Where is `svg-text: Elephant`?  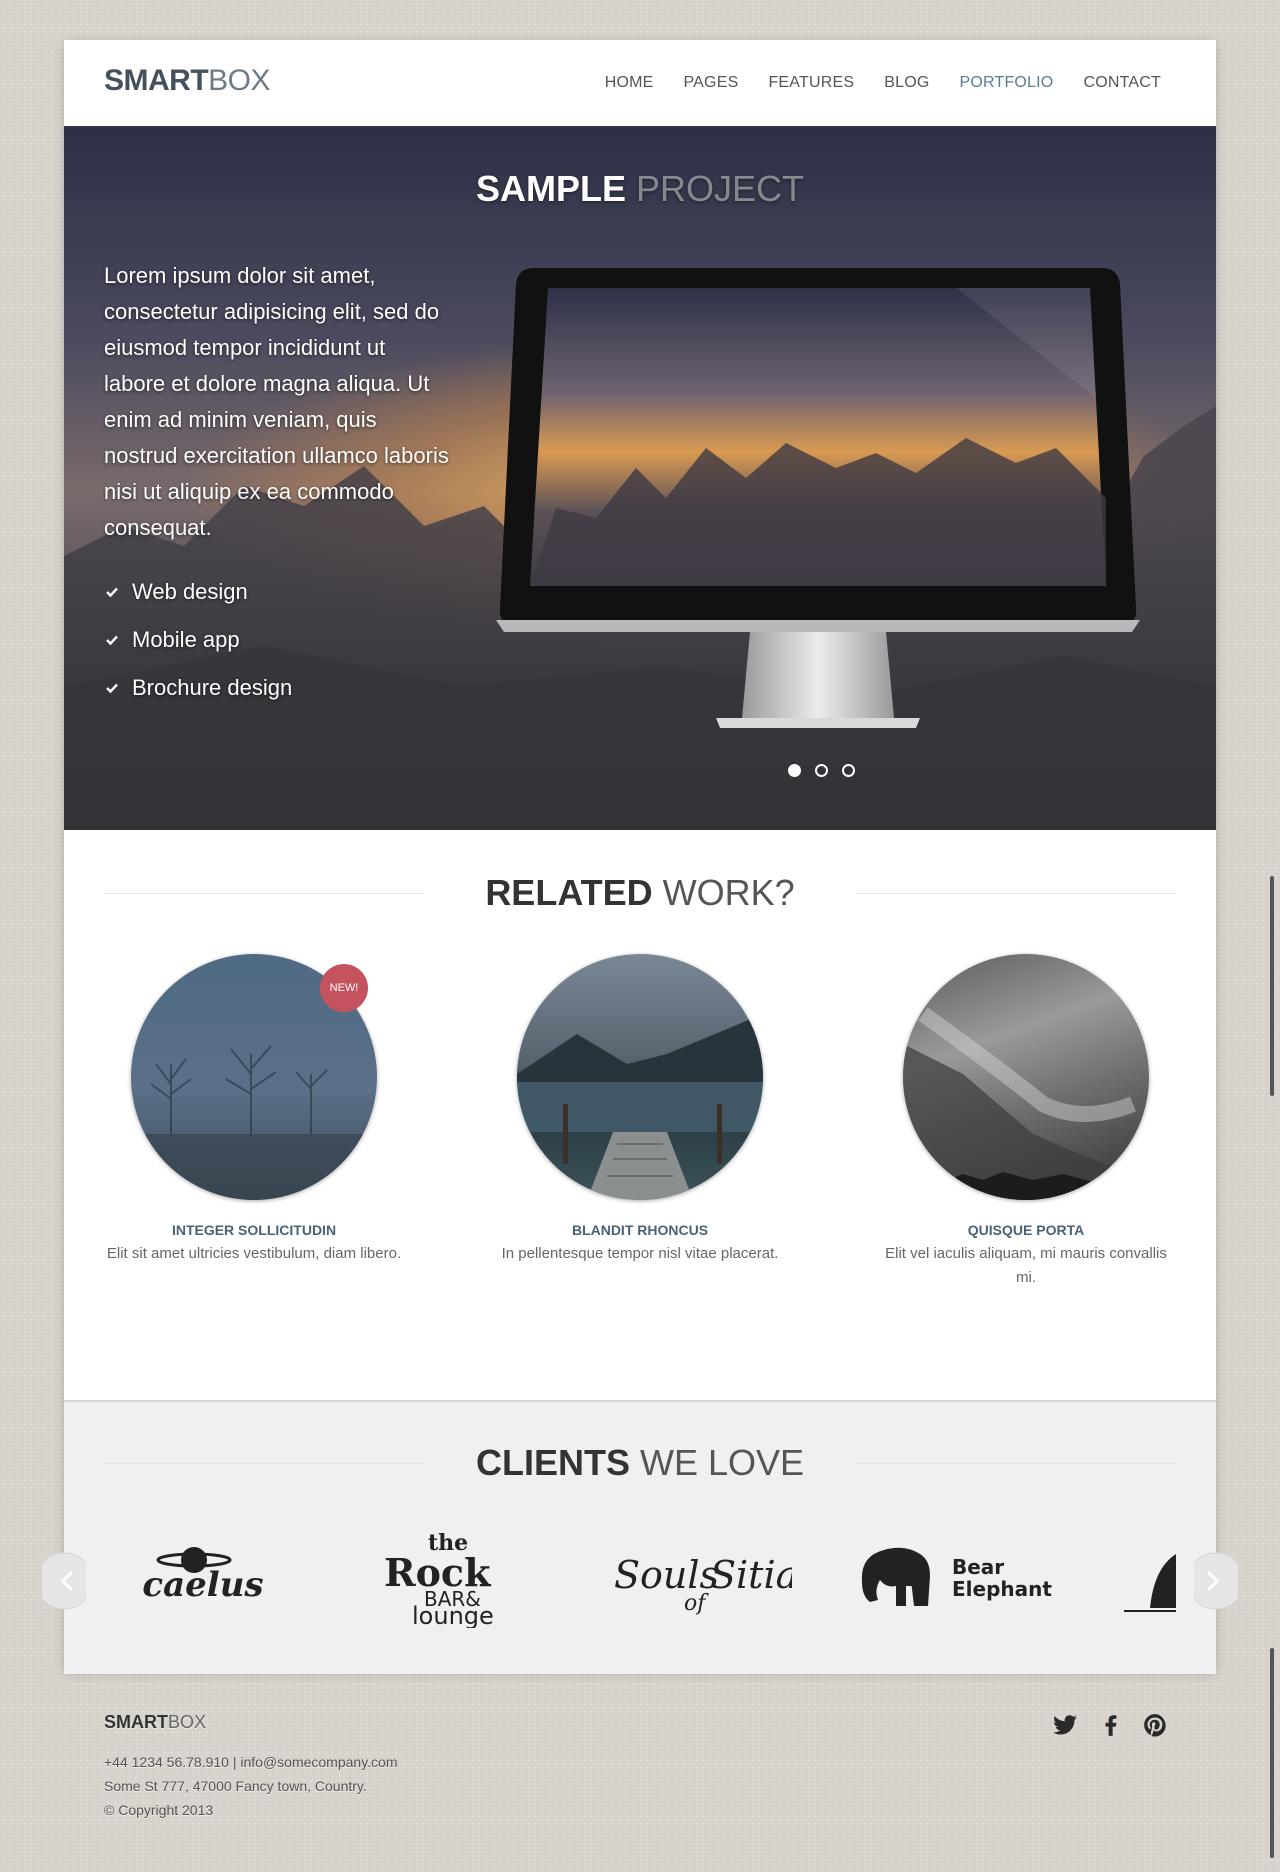 svg-text: Elephant is located at coordinates (1002, 1589).